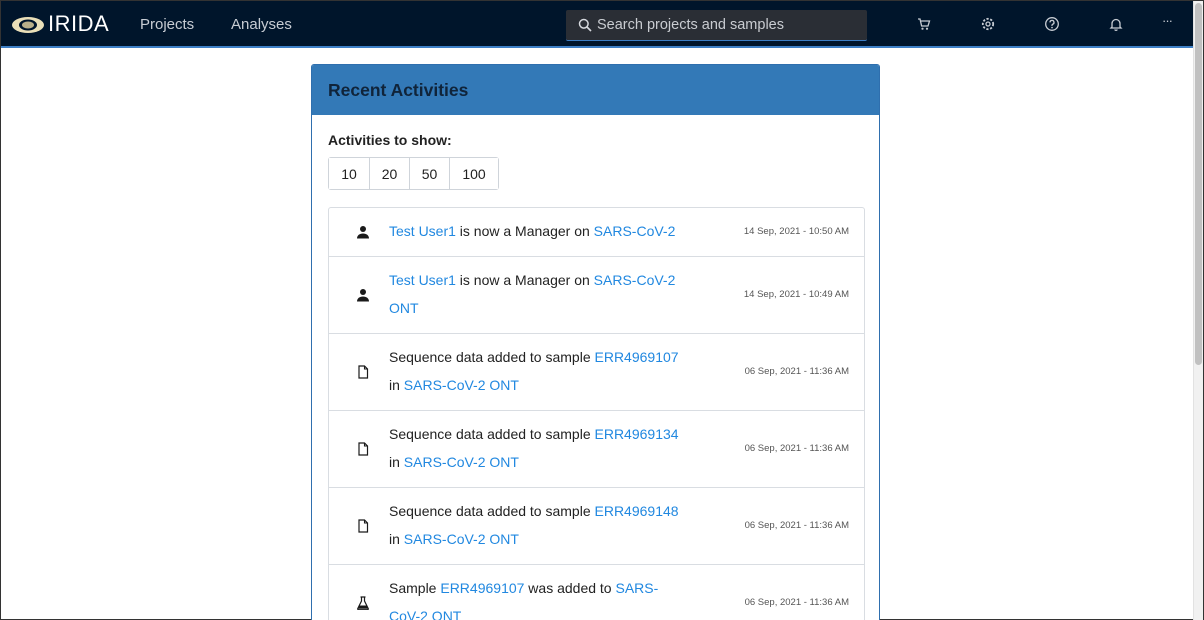 The width and height of the screenshot is (1204, 620). Describe the element at coordinates (727, 25) in the screenshot. I see `search-input` at that location.